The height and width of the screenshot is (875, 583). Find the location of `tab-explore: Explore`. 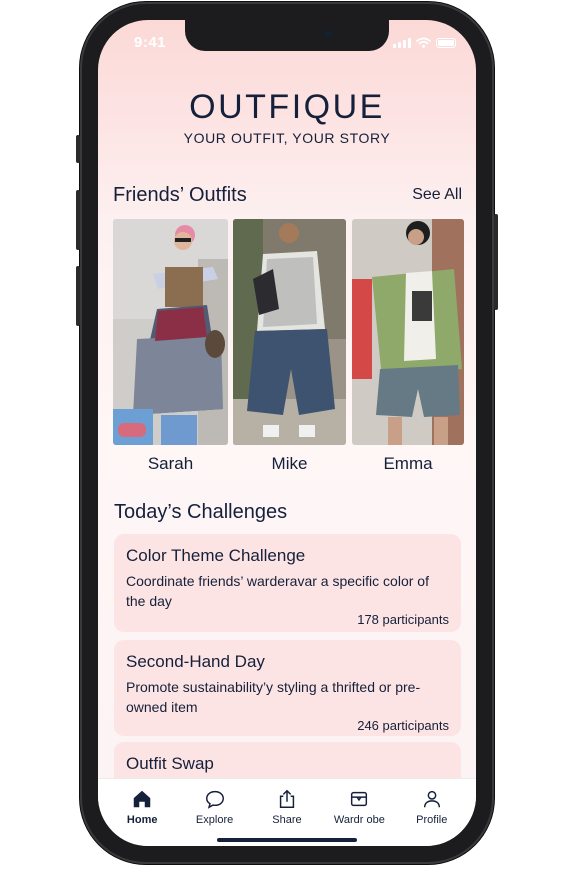

tab-explore: Explore is located at coordinates (215, 812).